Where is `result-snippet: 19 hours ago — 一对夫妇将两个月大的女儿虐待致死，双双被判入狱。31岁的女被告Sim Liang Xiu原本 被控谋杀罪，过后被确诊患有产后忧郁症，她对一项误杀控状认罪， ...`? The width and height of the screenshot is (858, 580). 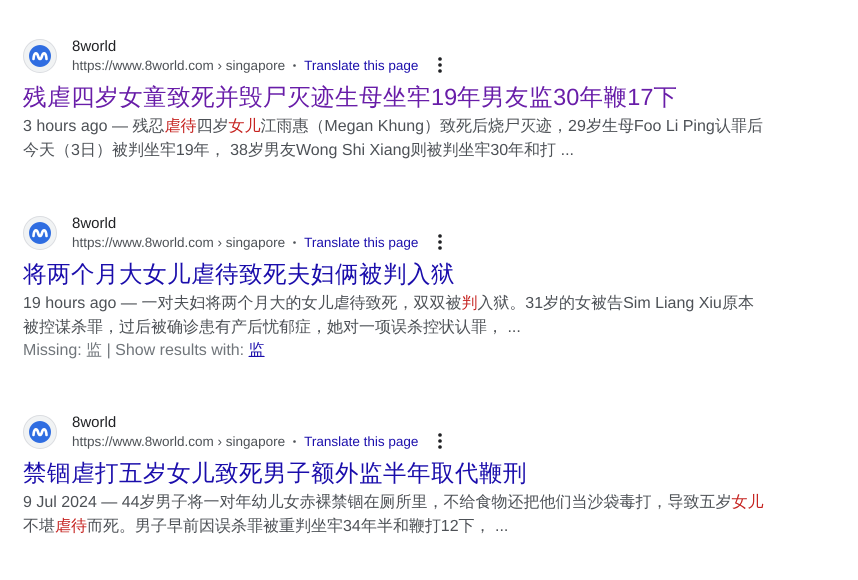
result-snippet: 19 hours ago — 一对夫妇将两个月大的女儿虐待致死，双双被判入狱。31岁的女被告Sim Liang Xiu原本 被控谋杀罪，过后被确诊患有产后忧郁症，她对一项误杀控状认罪， ... is located at coordinates (389, 316).